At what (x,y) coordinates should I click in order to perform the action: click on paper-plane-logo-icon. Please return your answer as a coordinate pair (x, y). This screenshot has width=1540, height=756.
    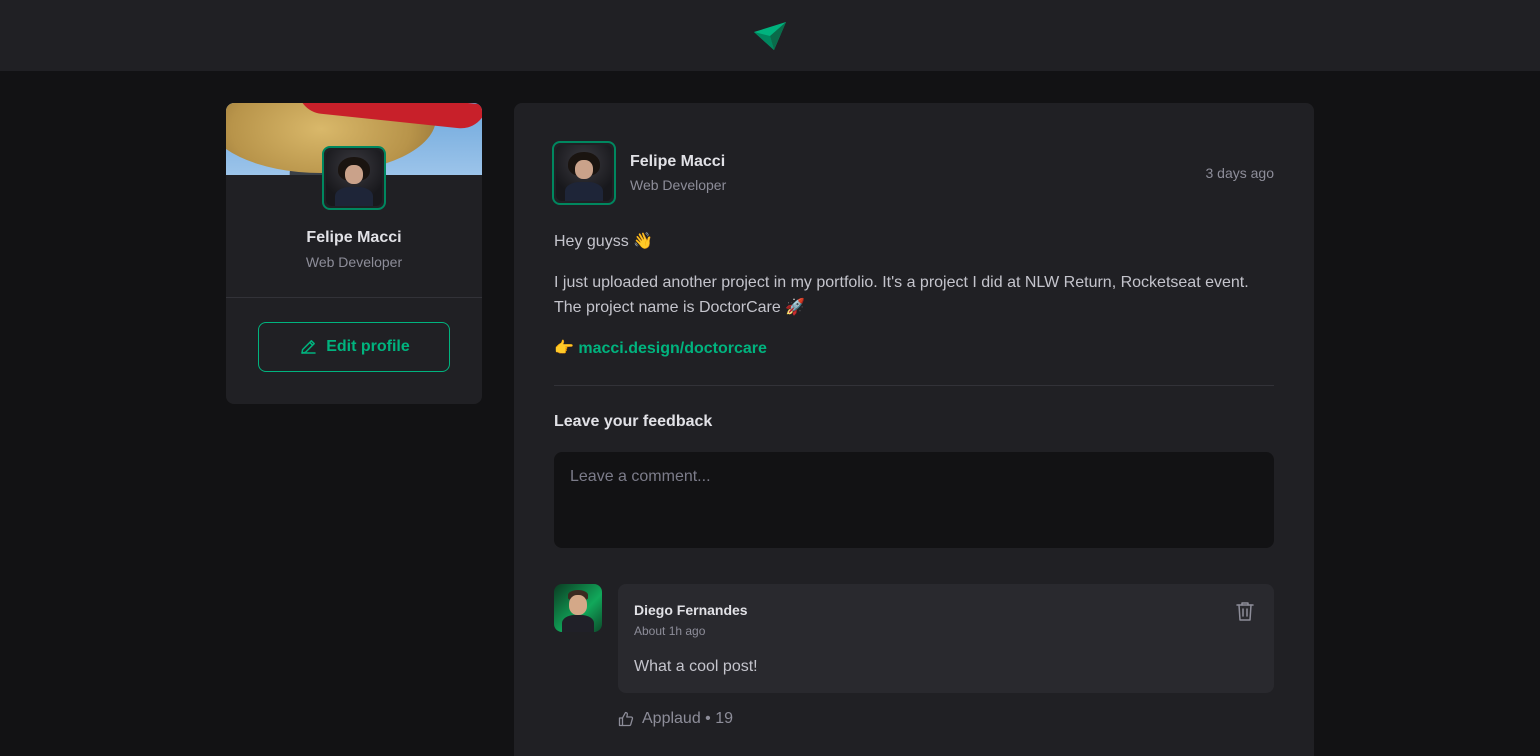
    Looking at the image, I should click on (770, 36).